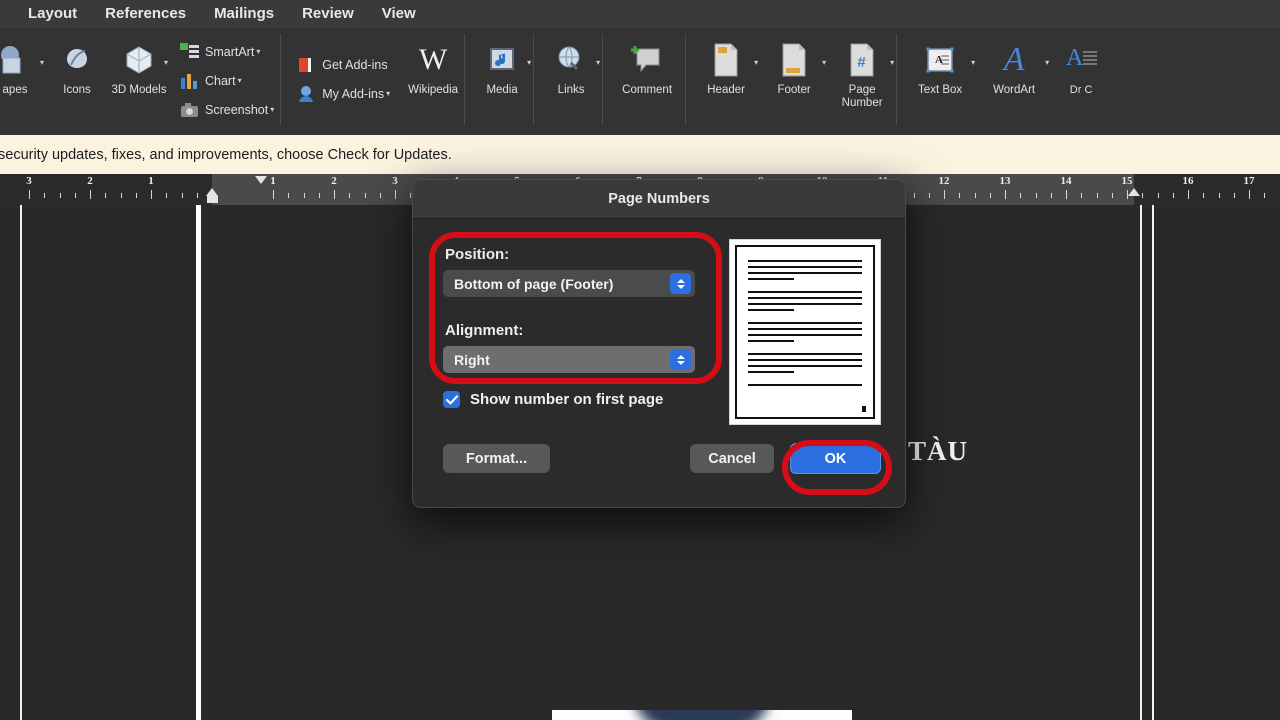 The width and height of the screenshot is (1280, 720). I want to click on ribbon-subgroup-smartart: SmartArt ▾ Chart ▾ Screenshot ▾, so click(227, 78).